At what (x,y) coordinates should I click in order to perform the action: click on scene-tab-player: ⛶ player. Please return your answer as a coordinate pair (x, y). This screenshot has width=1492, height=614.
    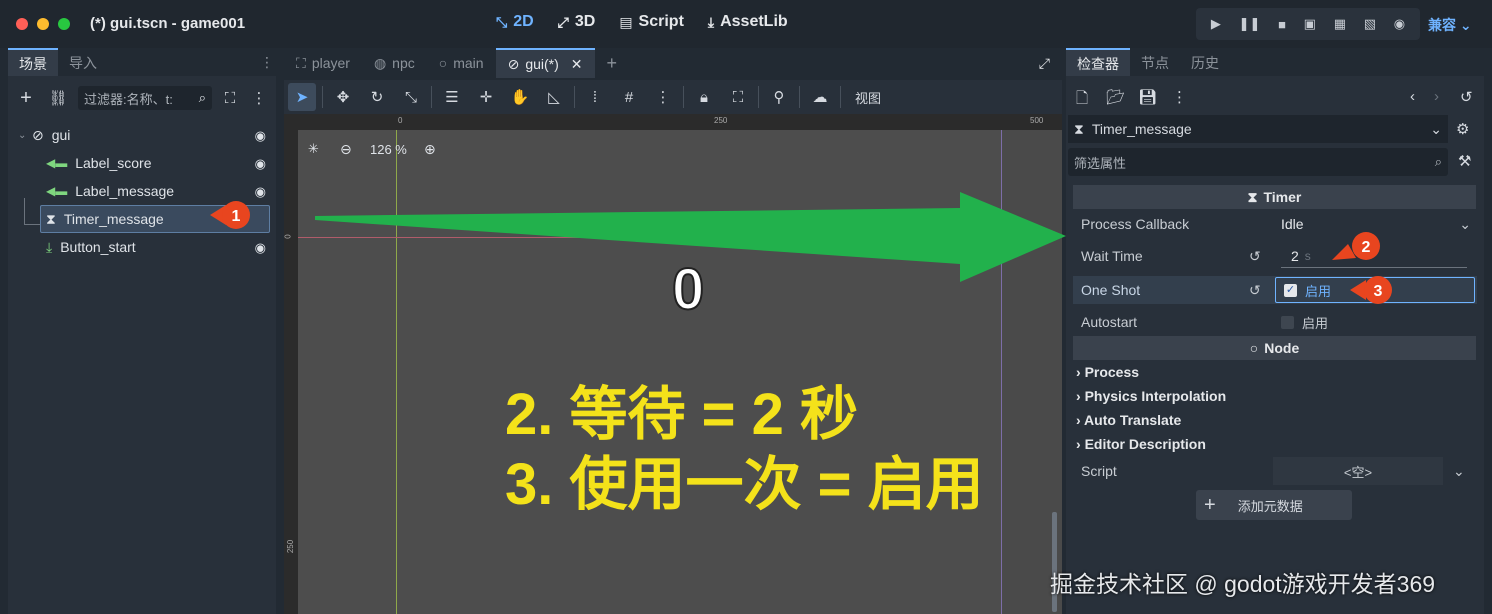
    Looking at the image, I should click on (323, 63).